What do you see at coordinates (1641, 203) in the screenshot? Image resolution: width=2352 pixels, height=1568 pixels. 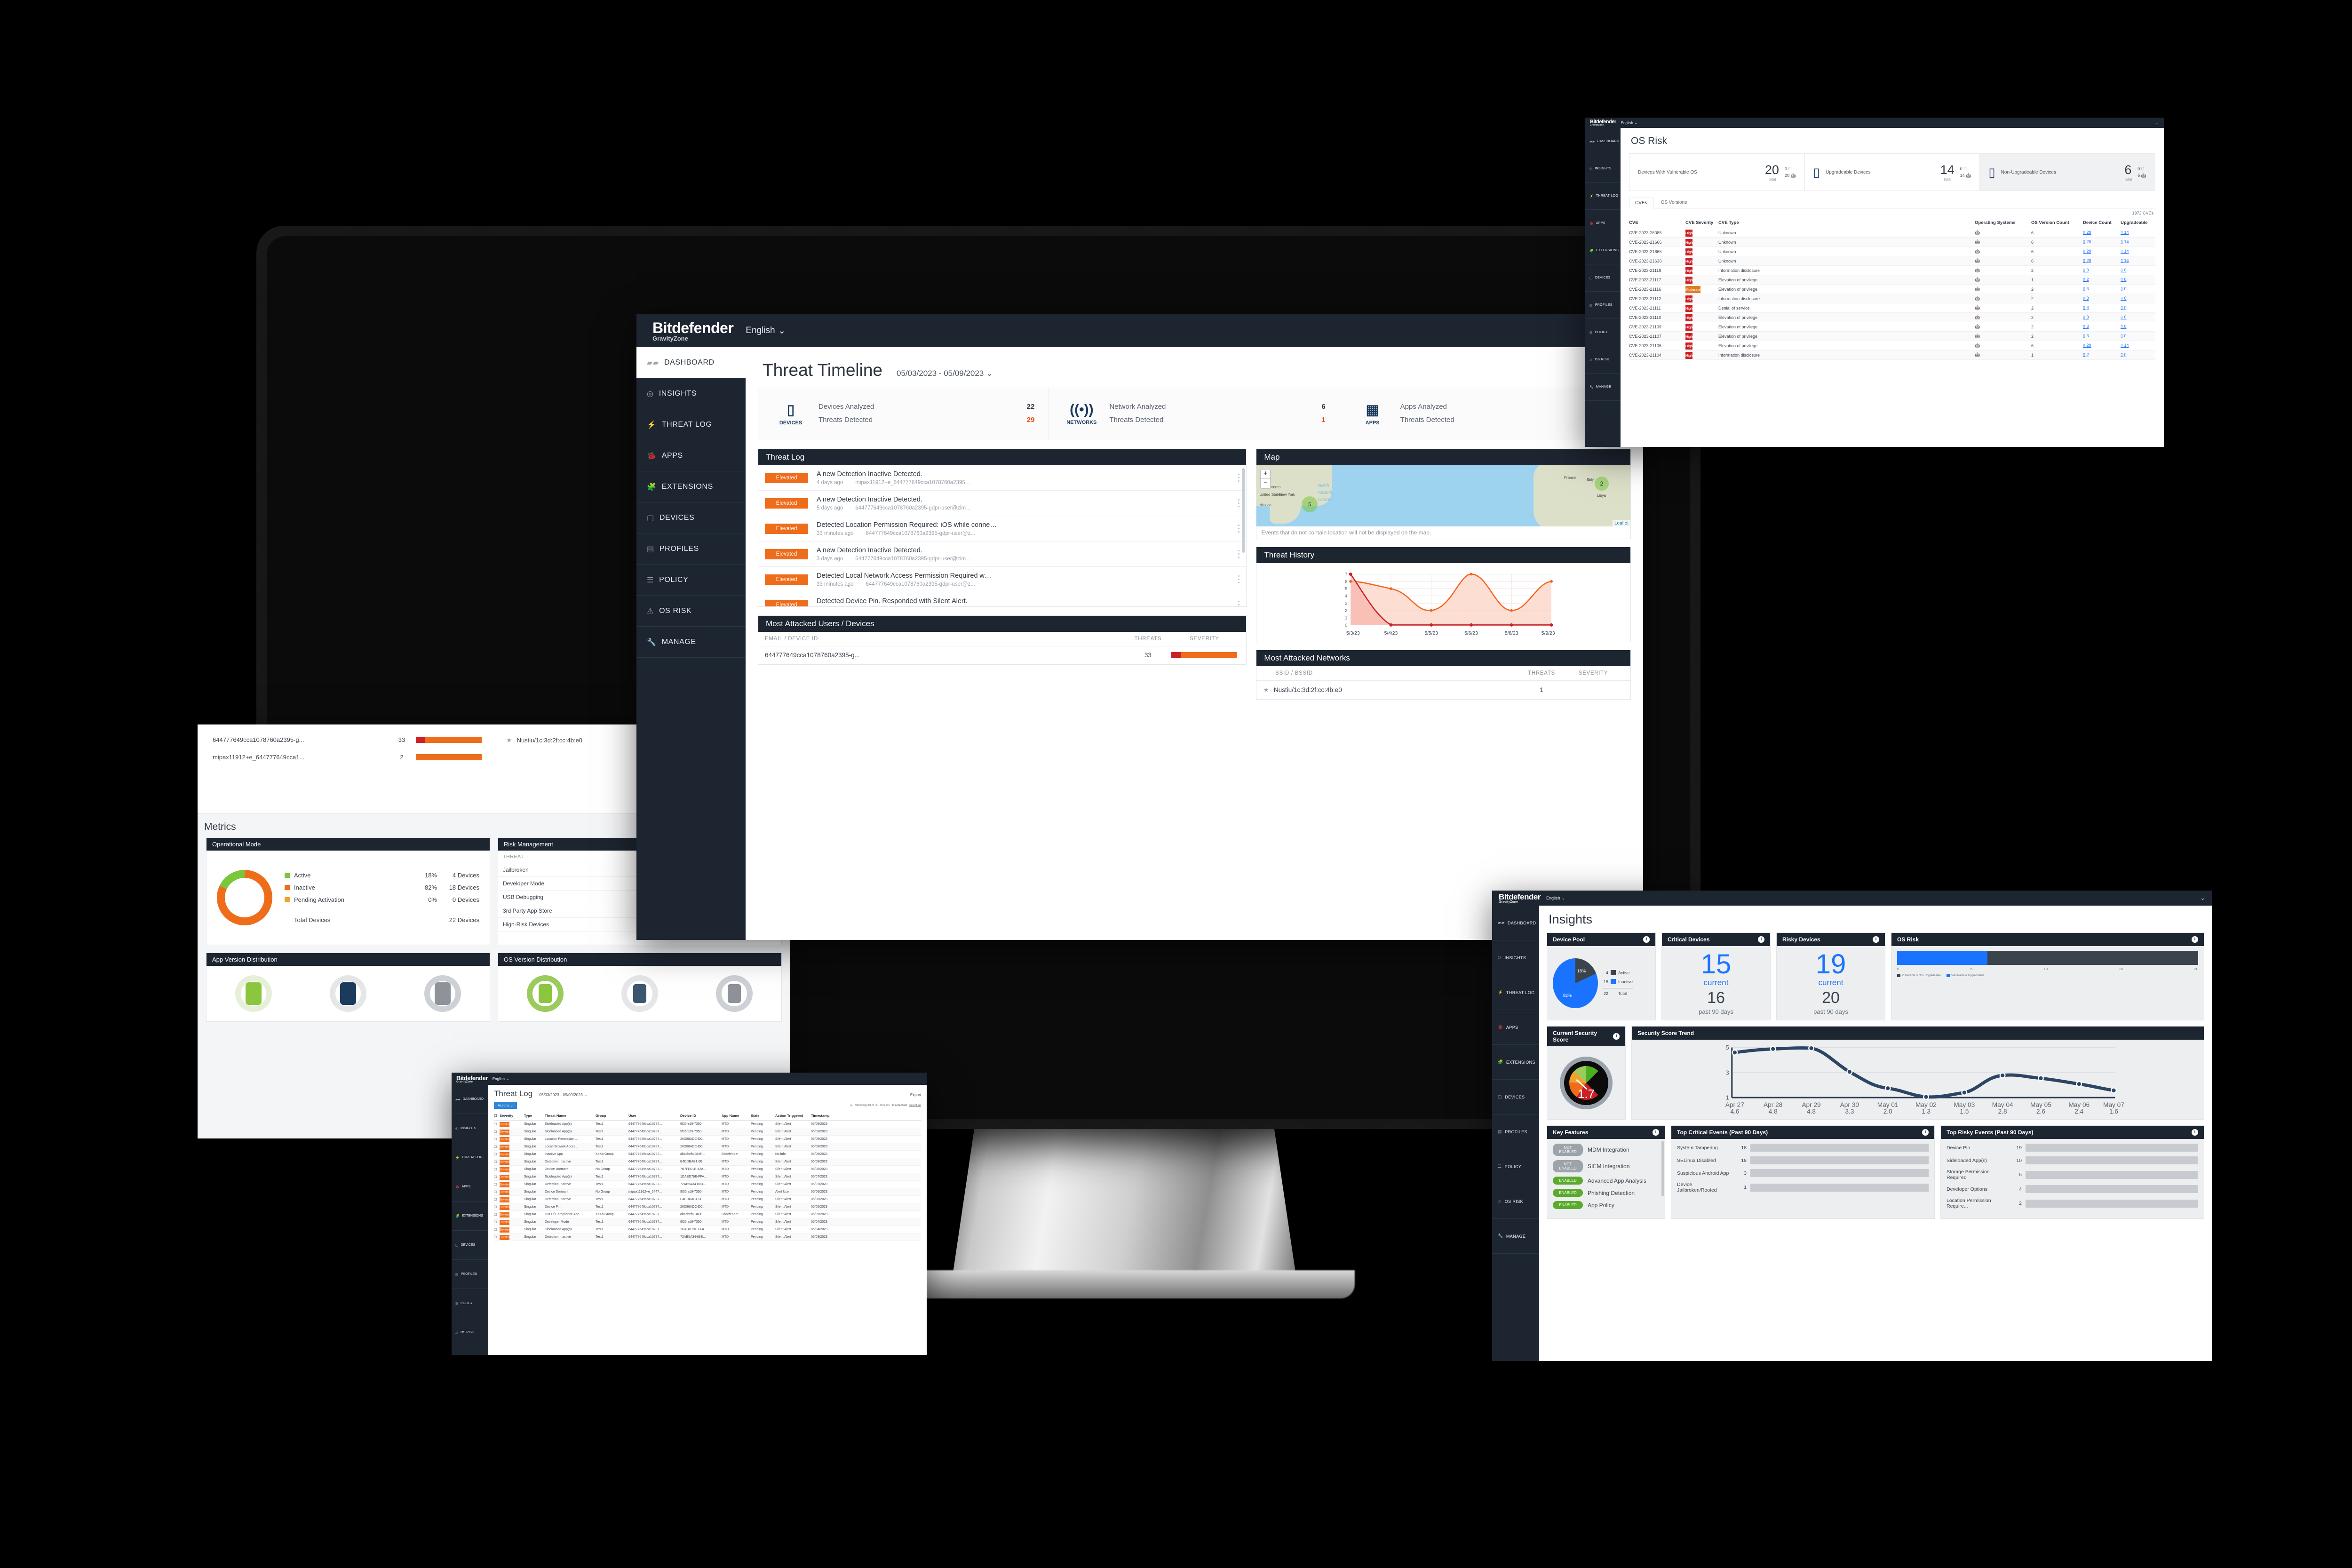 I see `tab-cves: CVEs` at bounding box center [1641, 203].